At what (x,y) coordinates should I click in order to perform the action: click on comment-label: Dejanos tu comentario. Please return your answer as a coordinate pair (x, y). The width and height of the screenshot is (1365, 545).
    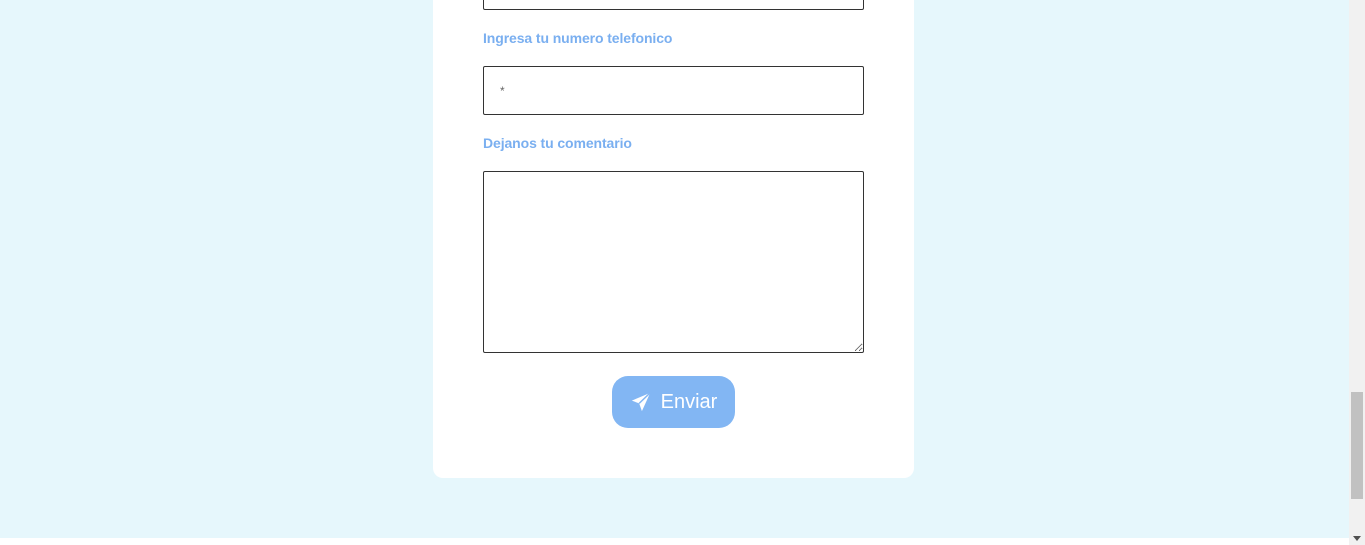
    Looking at the image, I should click on (557, 143).